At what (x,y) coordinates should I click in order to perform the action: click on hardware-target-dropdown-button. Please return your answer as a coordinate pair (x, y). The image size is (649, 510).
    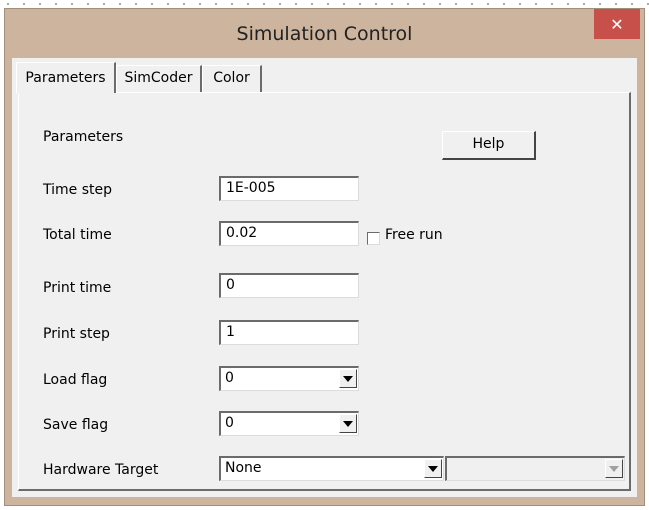
    Looking at the image, I should click on (433, 468).